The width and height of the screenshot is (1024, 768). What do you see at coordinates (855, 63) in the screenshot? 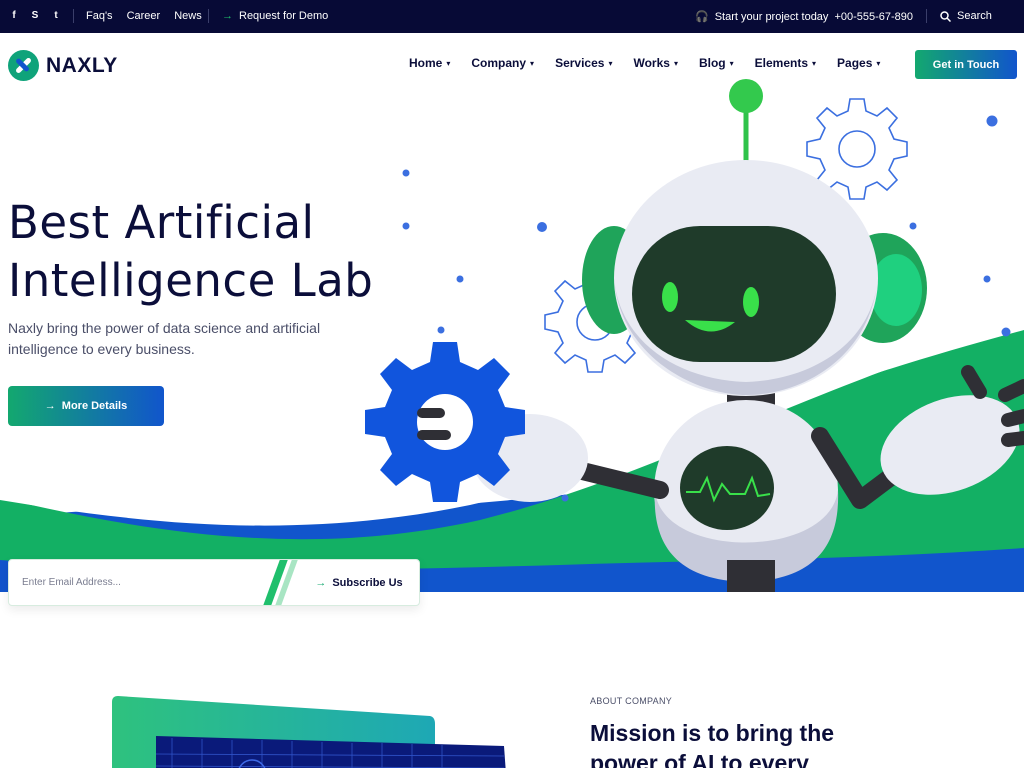
I see `nav-label: Pages` at bounding box center [855, 63].